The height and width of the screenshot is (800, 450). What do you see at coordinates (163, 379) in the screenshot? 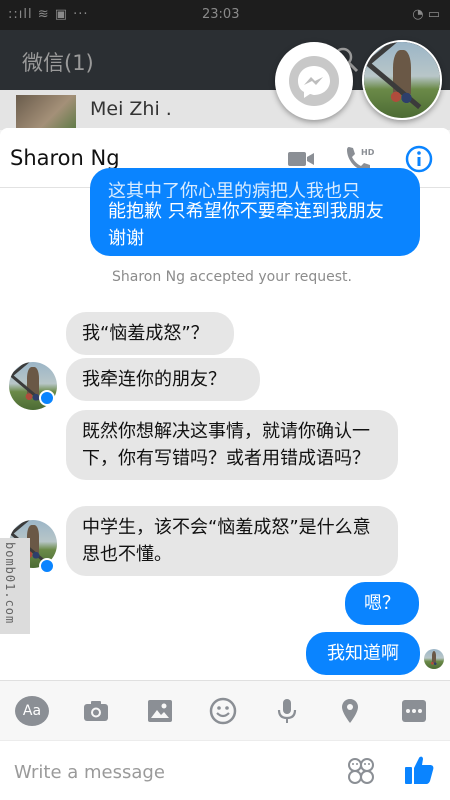
I see `incoming-message: 我牵连你的朋友？` at bounding box center [163, 379].